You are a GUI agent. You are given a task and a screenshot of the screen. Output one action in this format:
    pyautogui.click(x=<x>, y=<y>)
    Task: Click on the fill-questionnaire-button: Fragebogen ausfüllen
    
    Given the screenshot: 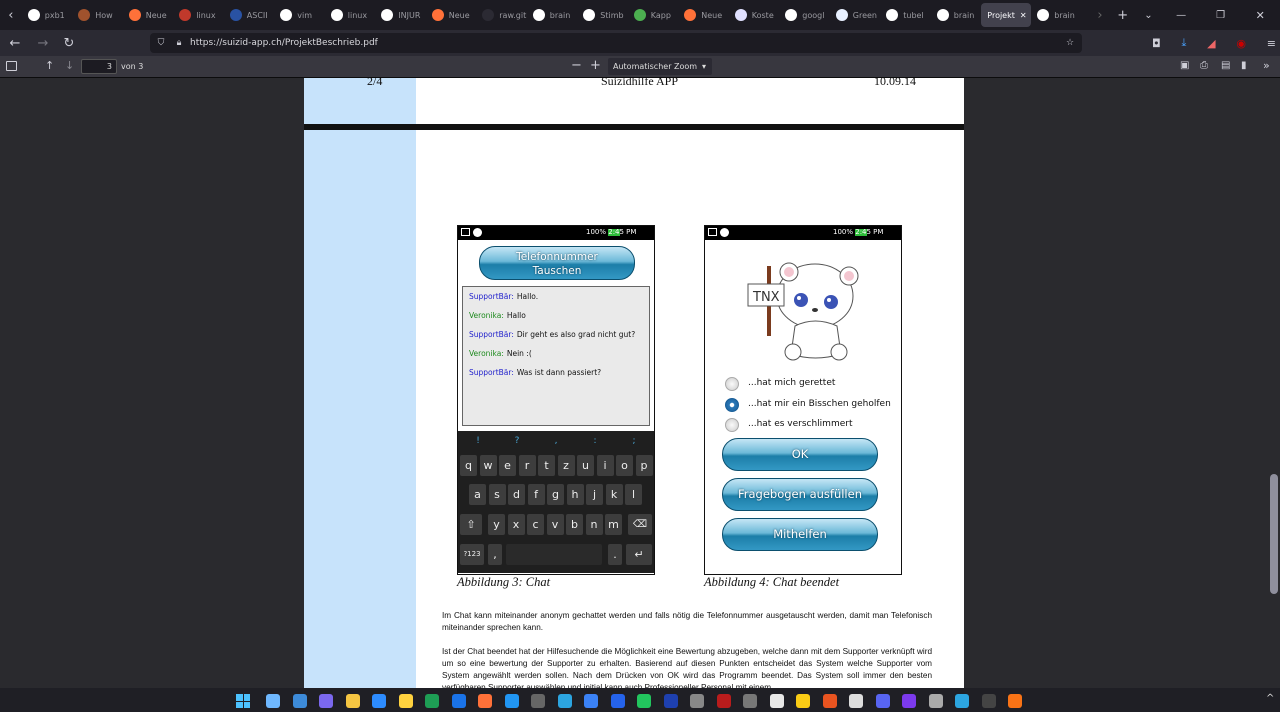 What is the action you would take?
    pyautogui.click(x=800, y=494)
    